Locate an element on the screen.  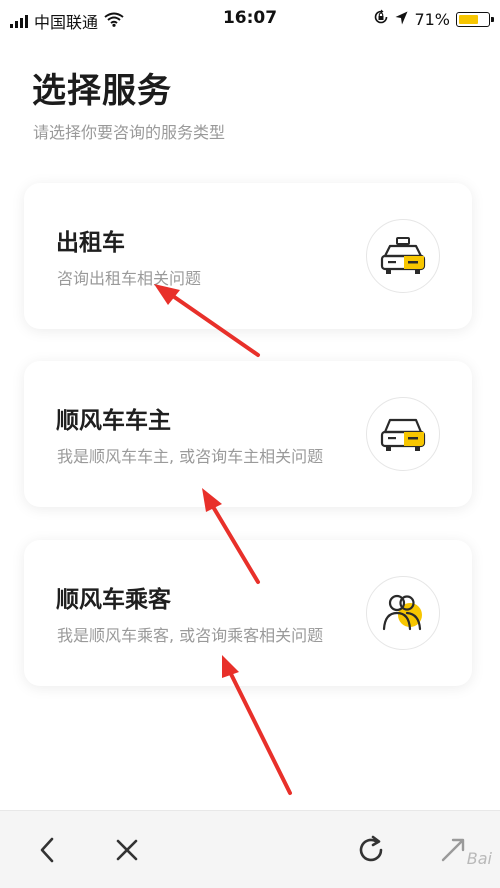
service-card-driver: 顺风车车主 我是顺风车车主, 或咨询车主相关问题 is located at coordinates (248, 434).